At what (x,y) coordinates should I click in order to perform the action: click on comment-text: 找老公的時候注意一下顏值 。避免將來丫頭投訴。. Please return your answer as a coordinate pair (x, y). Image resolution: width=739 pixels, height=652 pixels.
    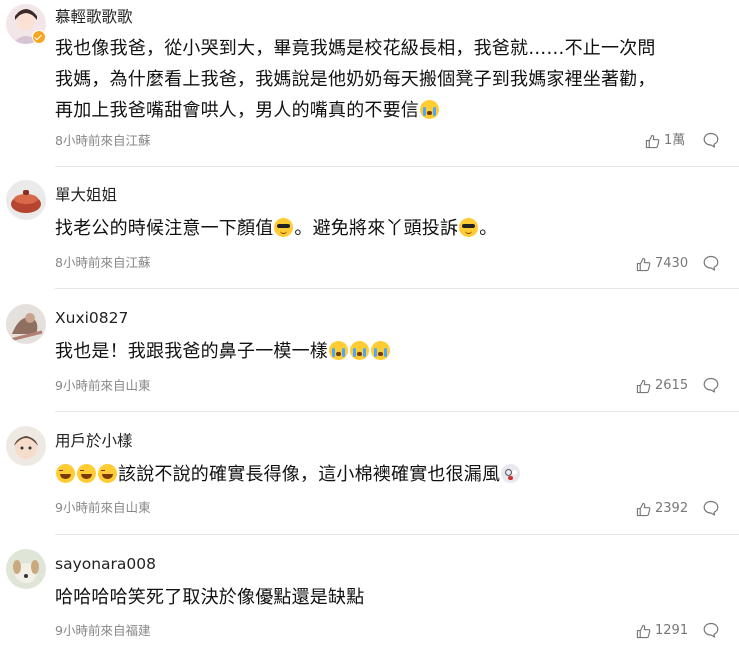
    Looking at the image, I should click on (391, 228).